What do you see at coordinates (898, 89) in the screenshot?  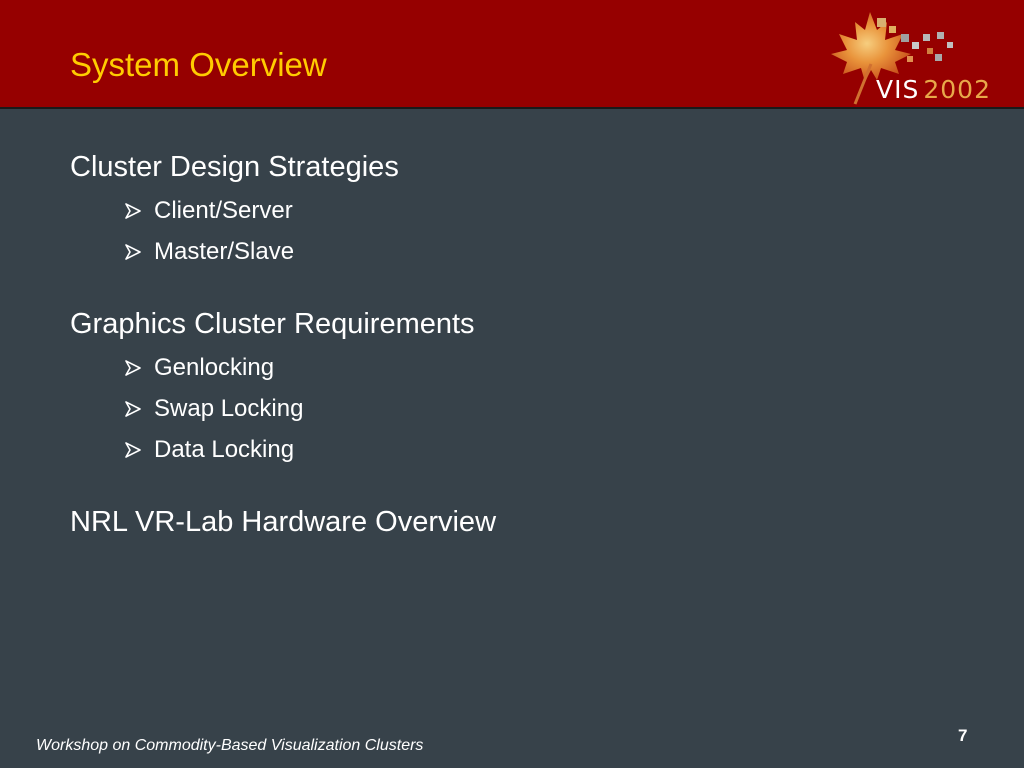 I see `logo-text-main: VIS` at bounding box center [898, 89].